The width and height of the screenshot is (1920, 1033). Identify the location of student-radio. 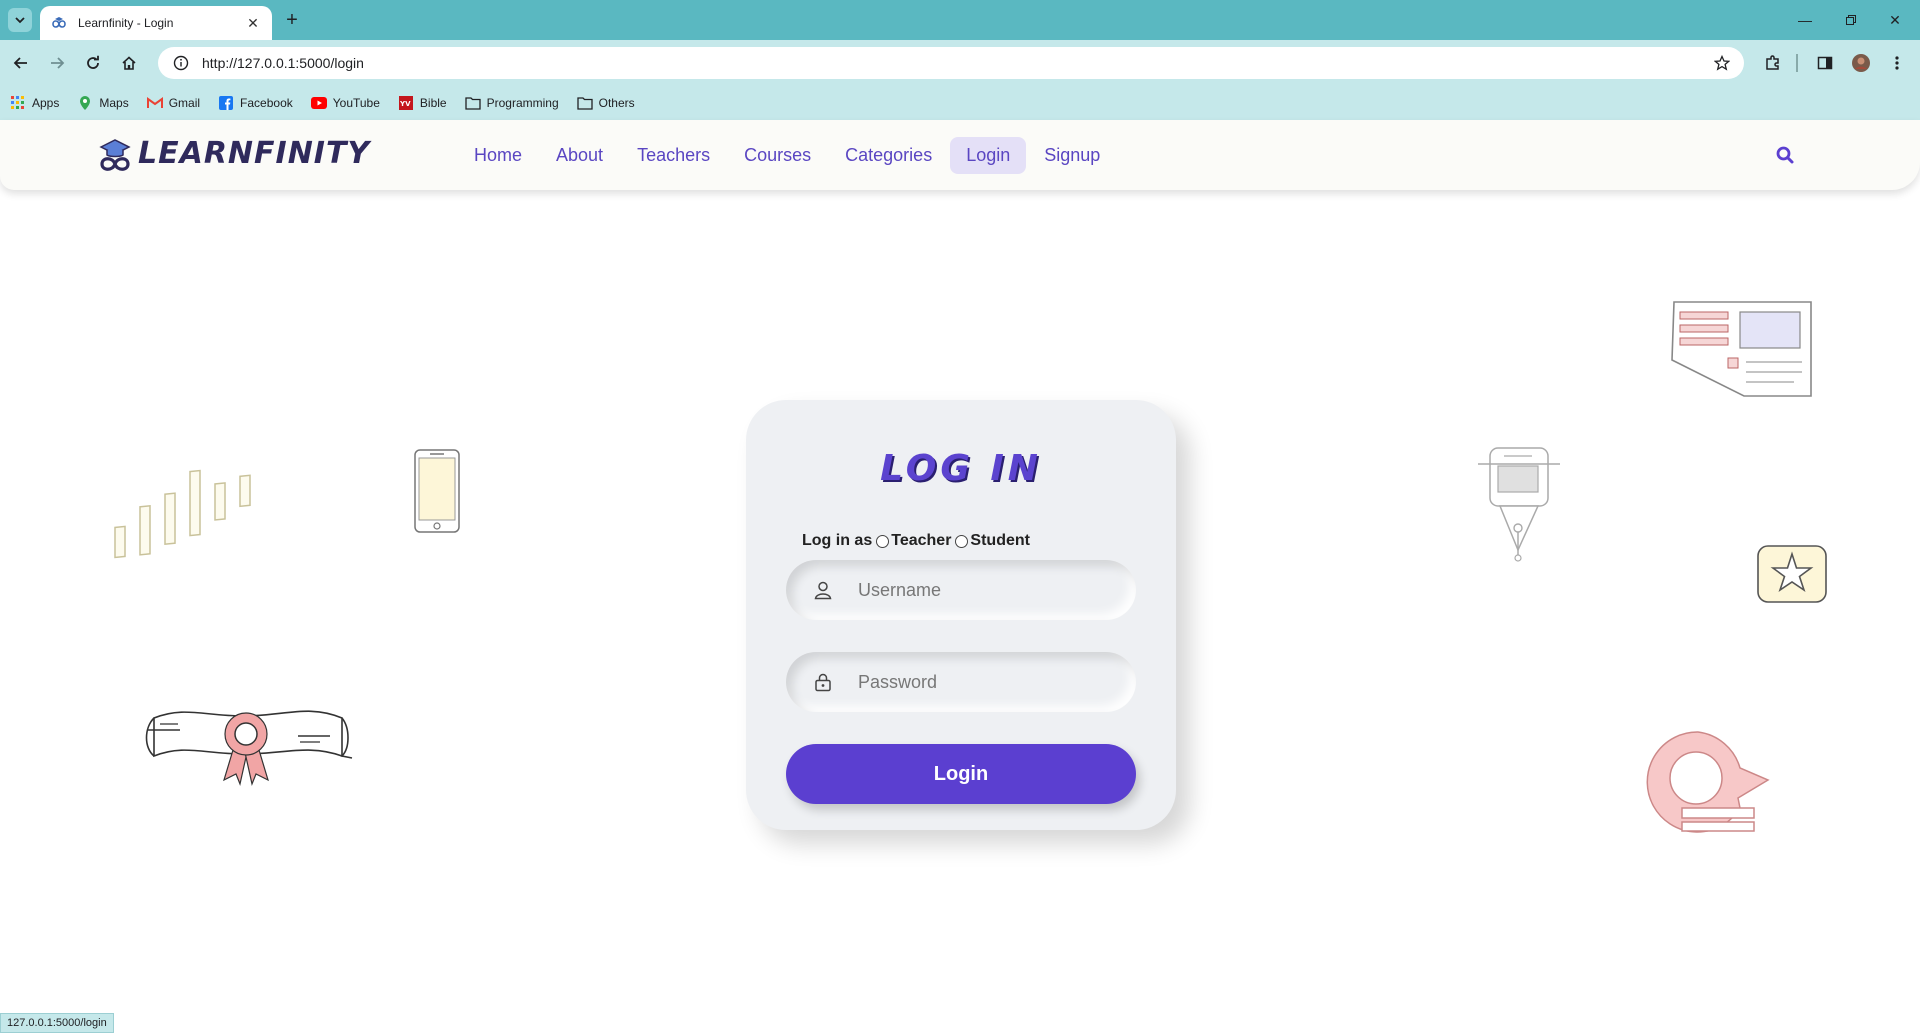
(962, 541).